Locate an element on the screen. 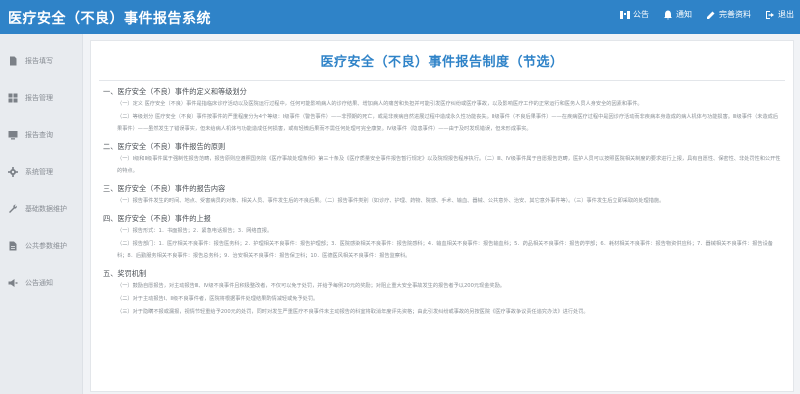 The width and height of the screenshot is (800, 394). grid-icon is located at coordinates (13, 97).